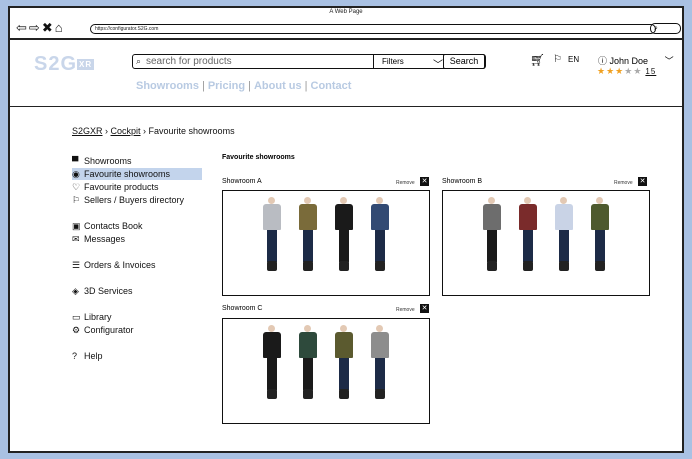  What do you see at coordinates (619, 71) in the screenshot?
I see `rating-stars: ★★★★★` at bounding box center [619, 71].